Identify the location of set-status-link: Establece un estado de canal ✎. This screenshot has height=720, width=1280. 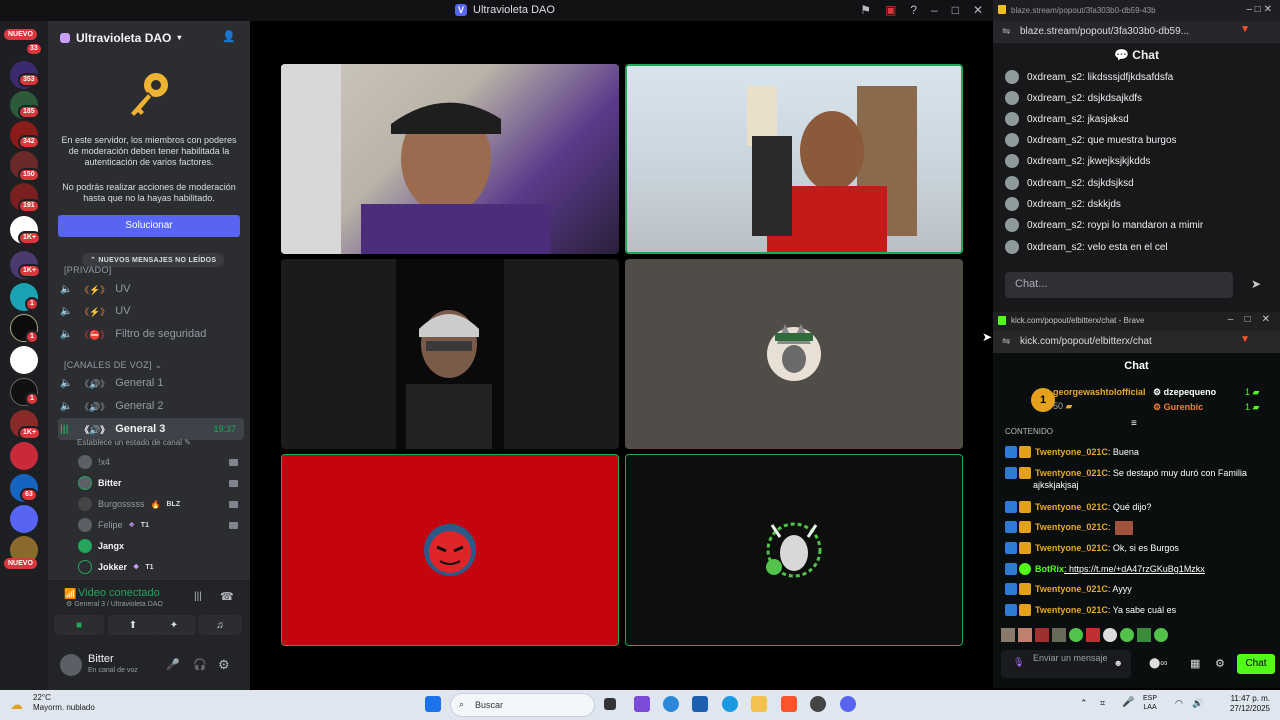
(134, 442).